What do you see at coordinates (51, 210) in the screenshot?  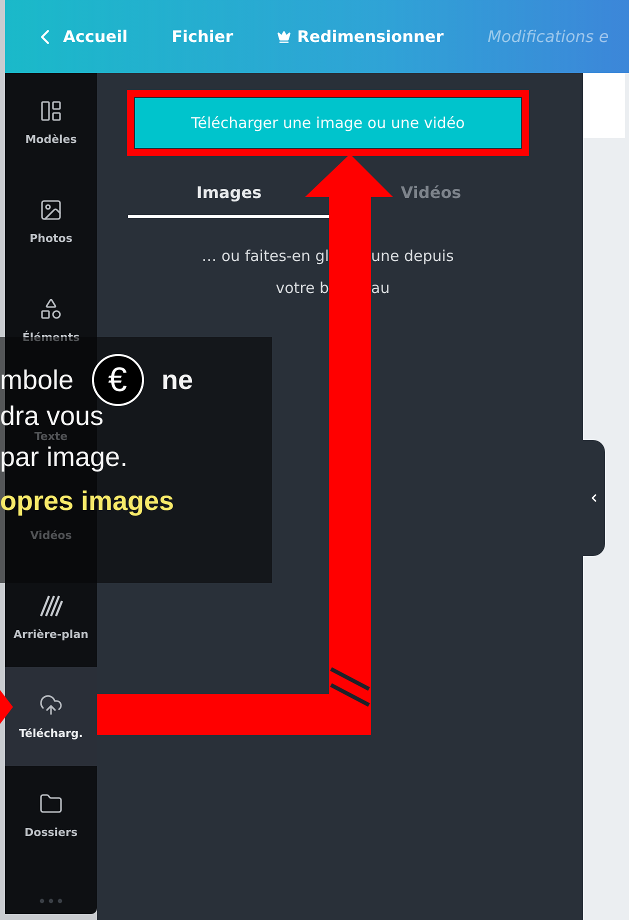 I see `image-icon` at bounding box center [51, 210].